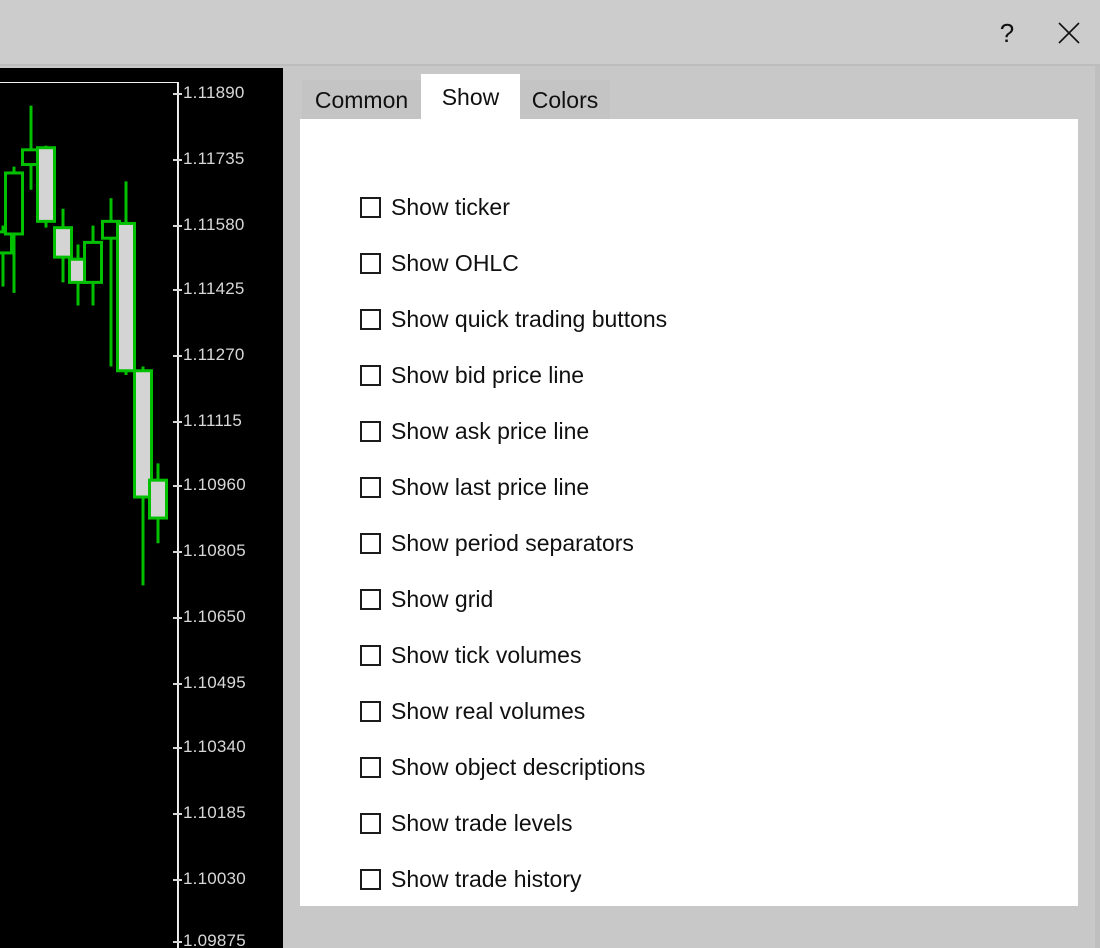 This screenshot has height=948, width=1100. What do you see at coordinates (370, 879) in the screenshot?
I see `checkbox-show-trade-history` at bounding box center [370, 879].